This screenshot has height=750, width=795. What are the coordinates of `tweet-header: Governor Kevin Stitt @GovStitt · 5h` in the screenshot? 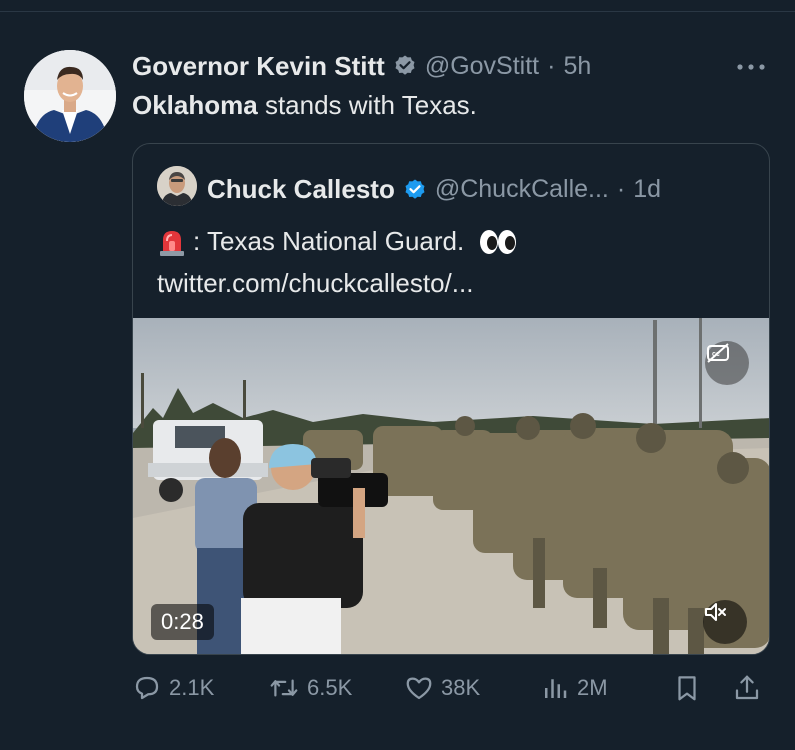 It's located at (361, 66).